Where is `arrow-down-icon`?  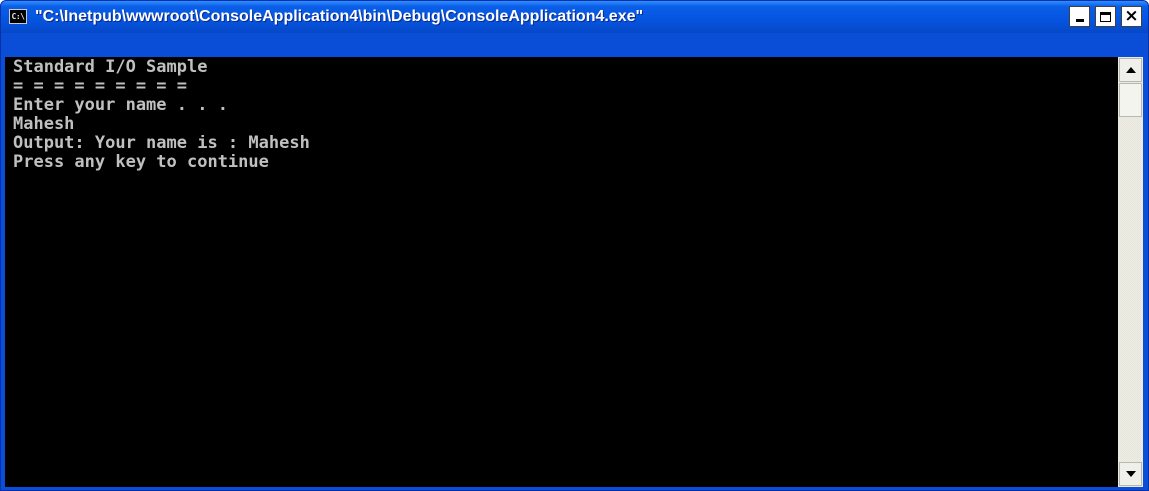 arrow-down-icon is located at coordinates (1130, 474).